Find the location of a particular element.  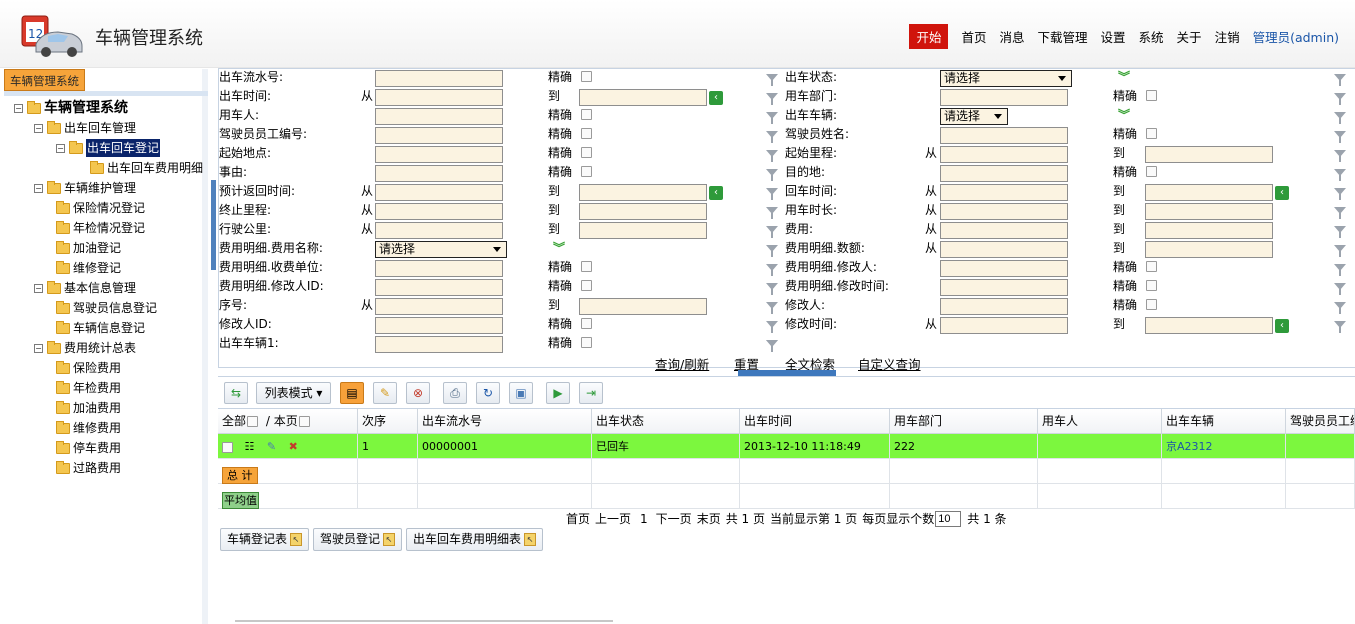

date-picker-button: ‹ is located at coordinates (716, 193).